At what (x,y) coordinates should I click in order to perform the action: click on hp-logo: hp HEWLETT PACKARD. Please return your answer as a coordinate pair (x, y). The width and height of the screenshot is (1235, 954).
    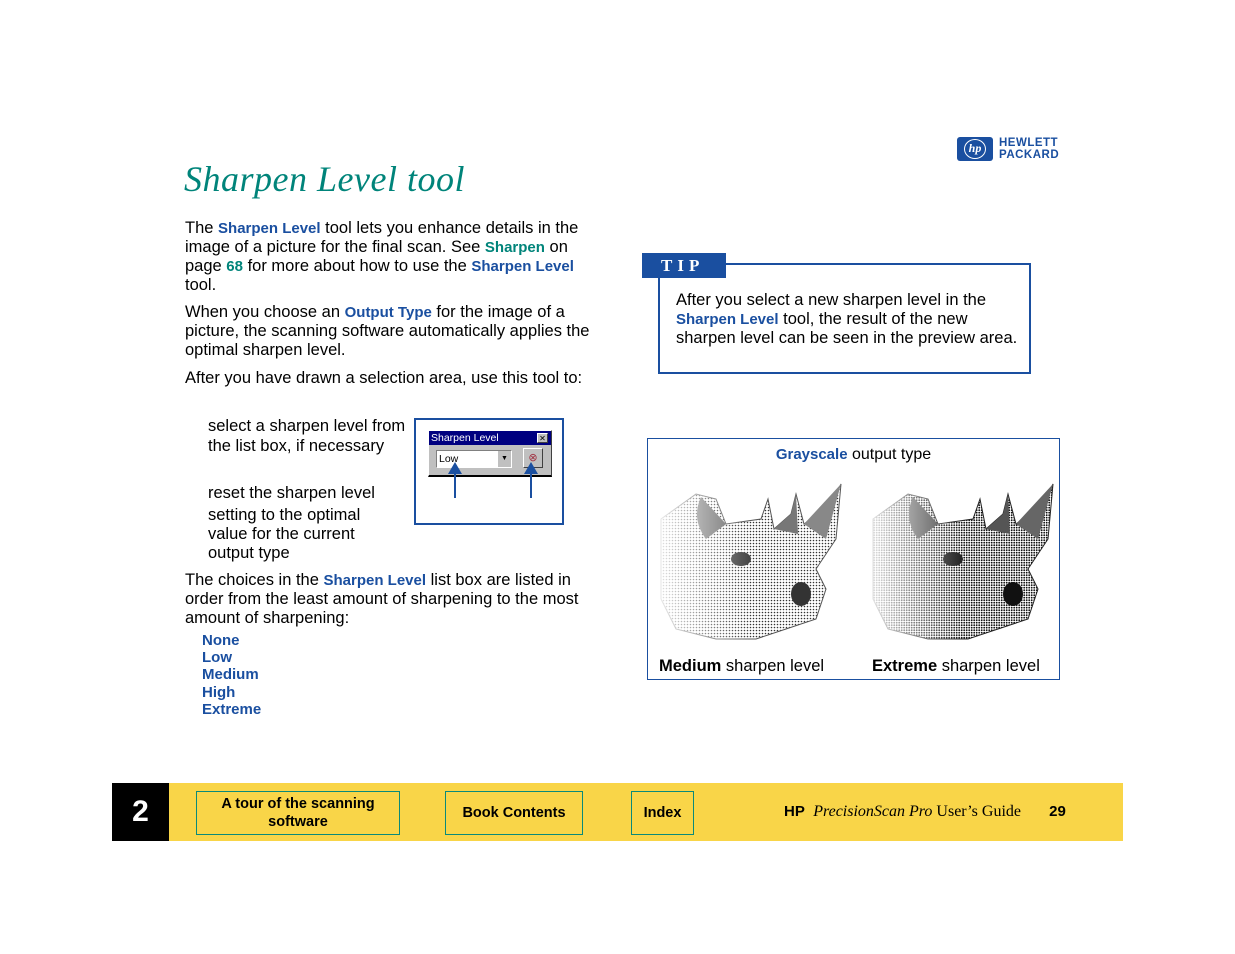
    Looking at the image, I should click on (1008, 149).